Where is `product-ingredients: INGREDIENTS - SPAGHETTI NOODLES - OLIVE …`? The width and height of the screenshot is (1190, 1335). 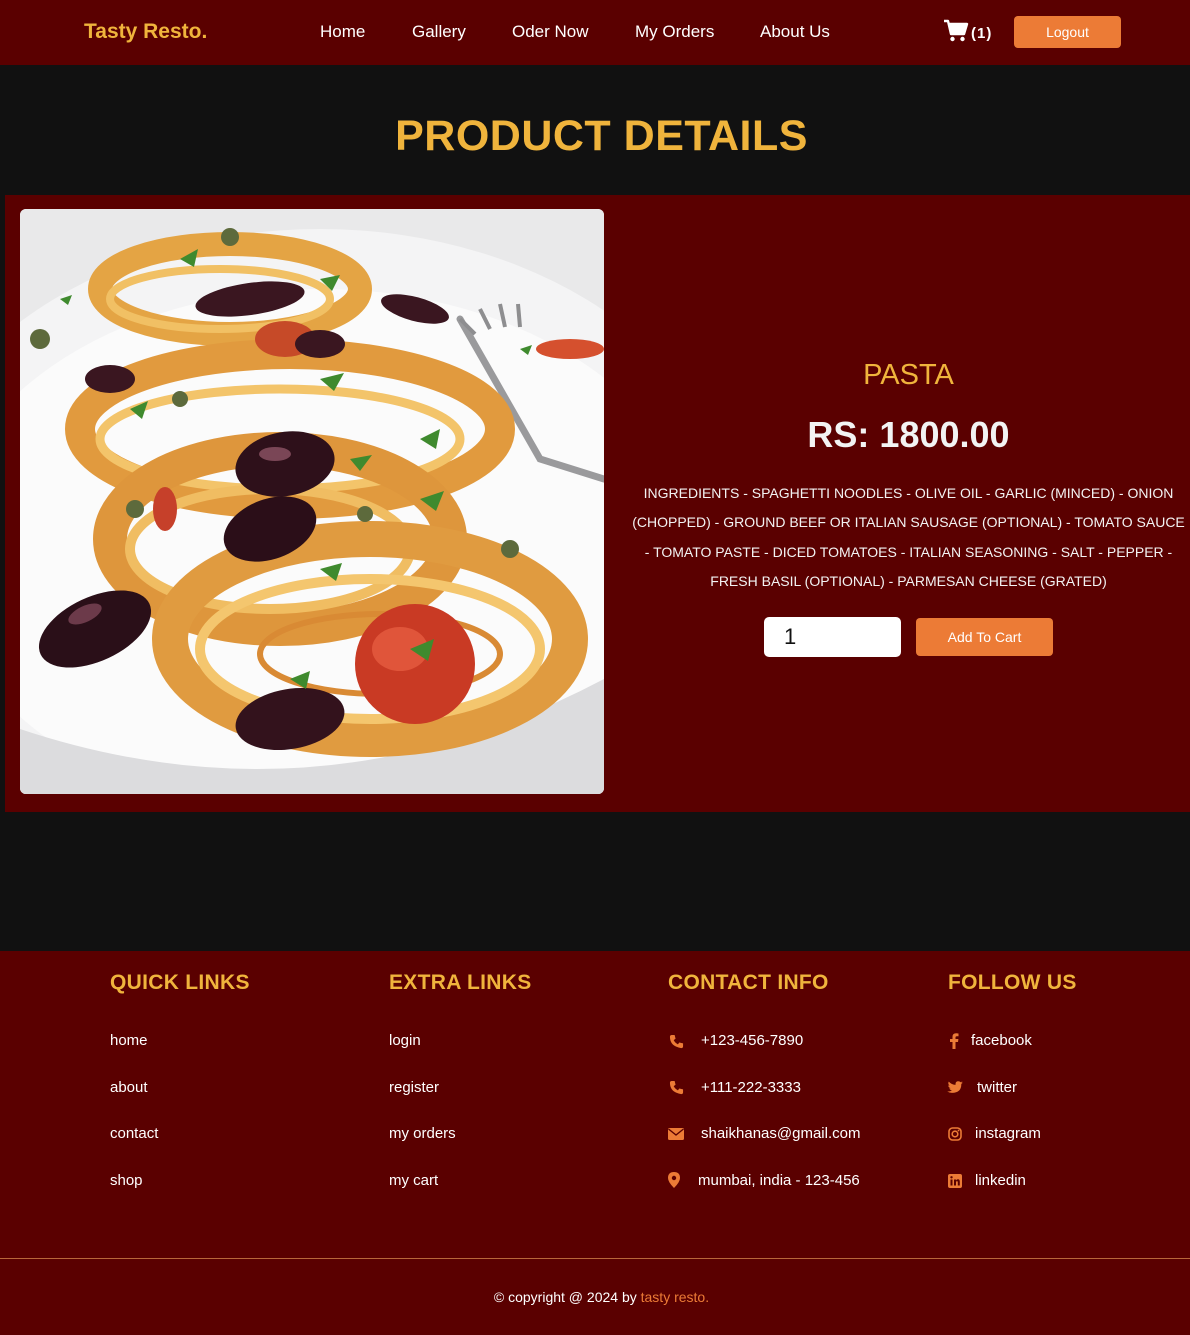 product-ingredients: INGREDIENTS - SPAGHETTI NOODLES - OLIVE … is located at coordinates (908, 537).